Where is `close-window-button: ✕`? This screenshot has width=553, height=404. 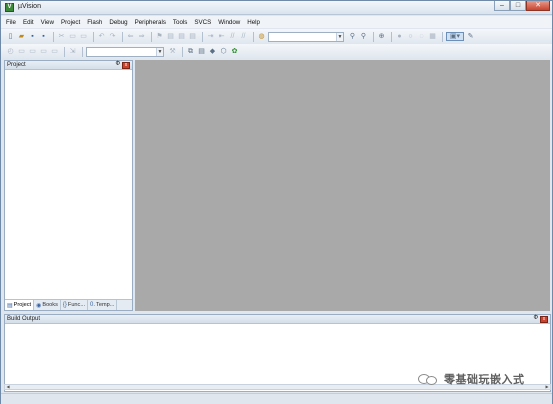 close-window-button: ✕ is located at coordinates (538, 6).